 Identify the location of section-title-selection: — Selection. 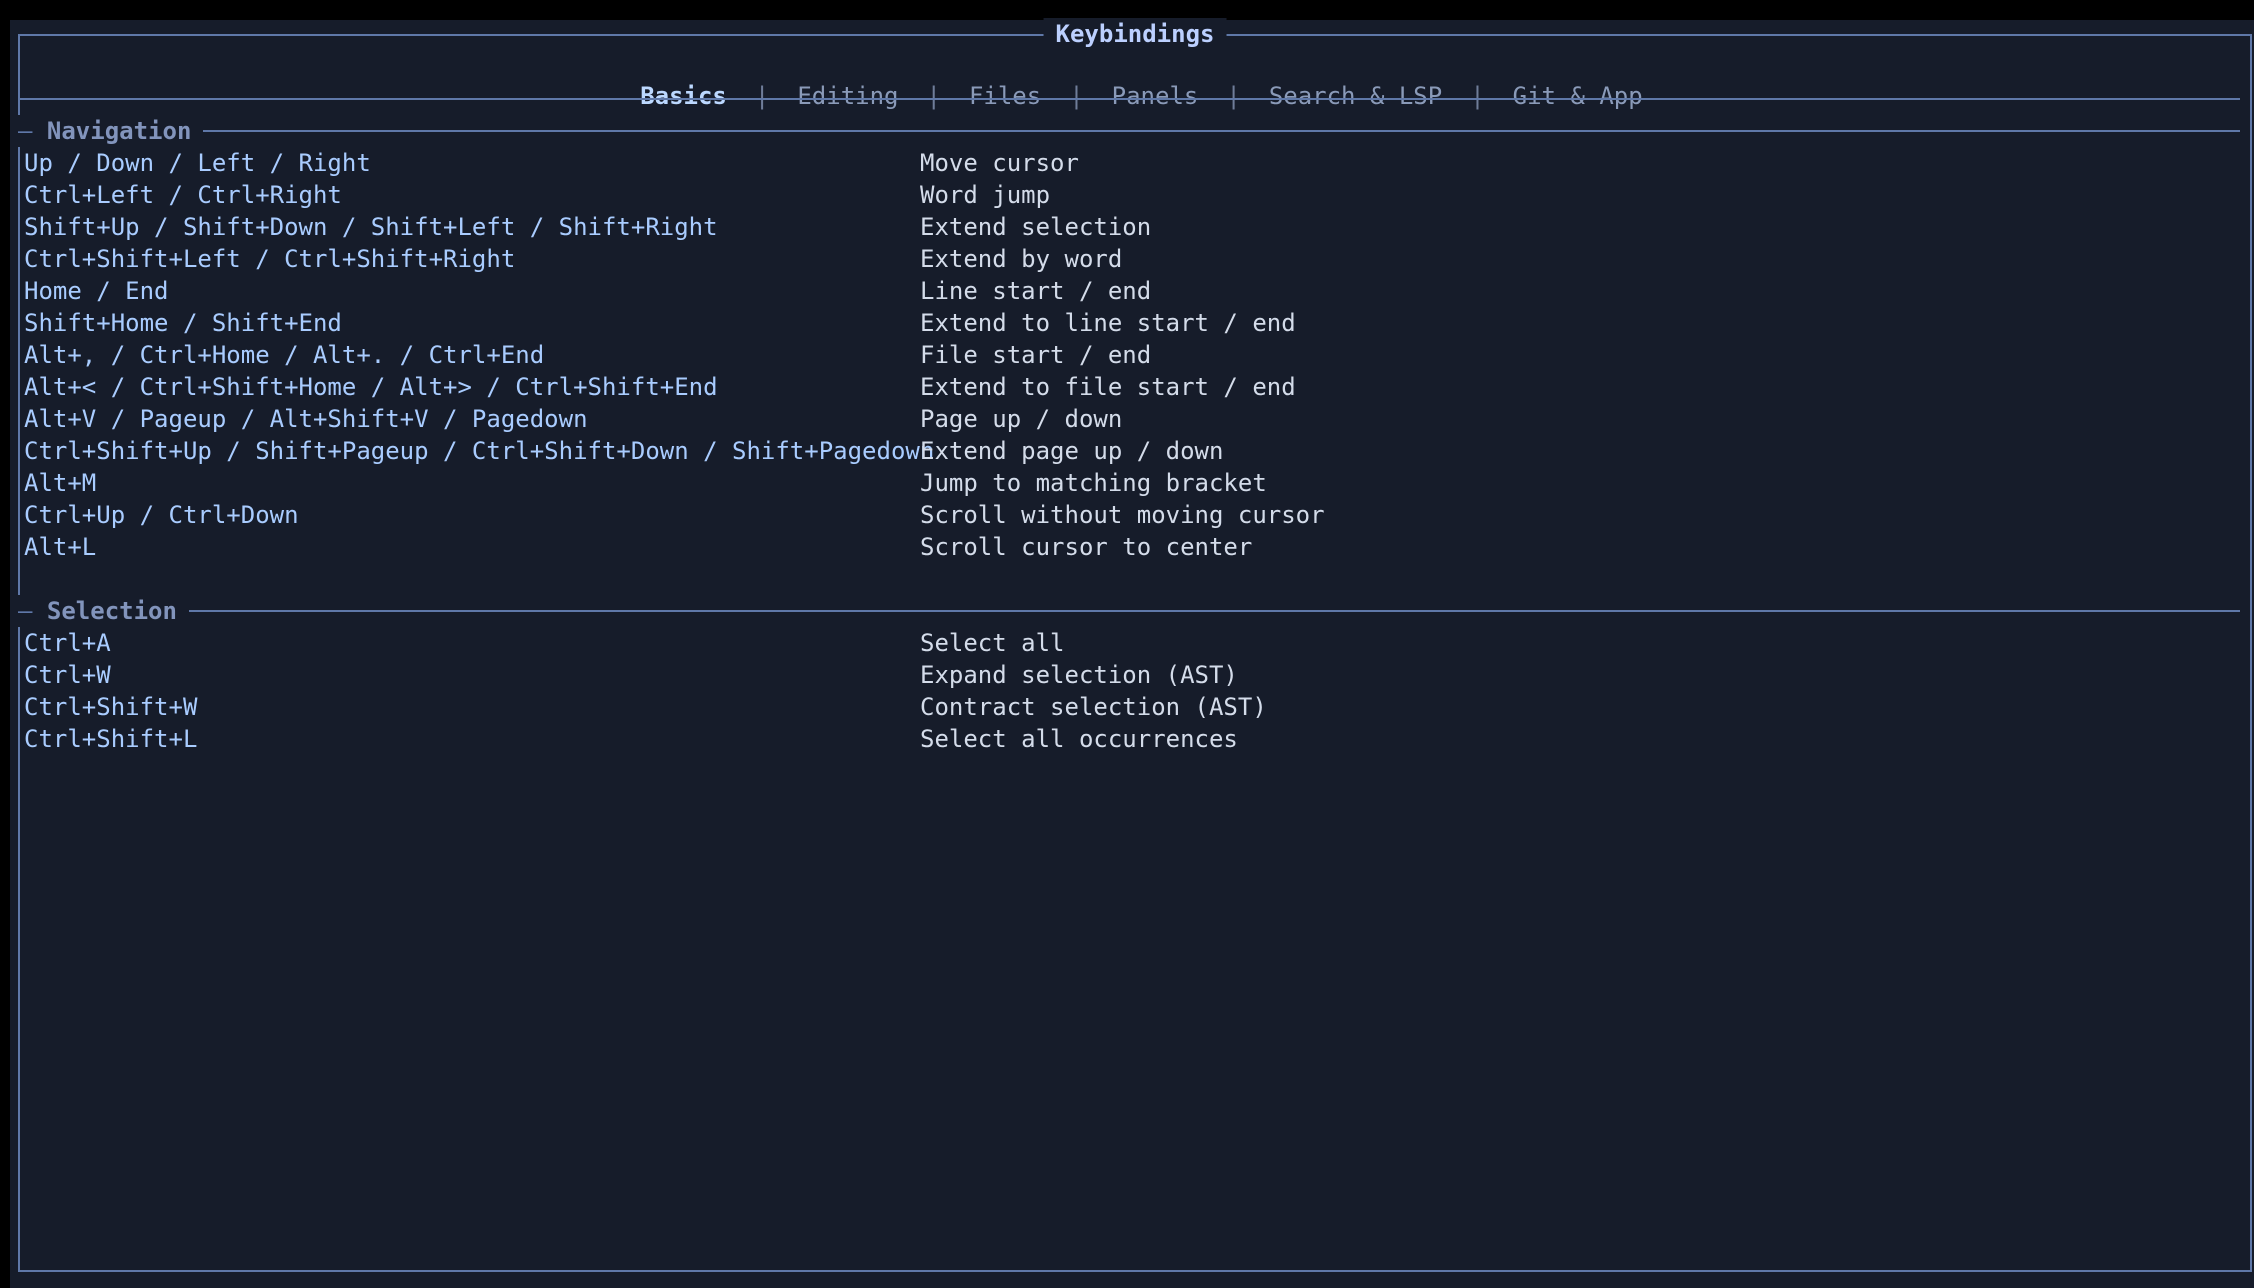
(103, 611).